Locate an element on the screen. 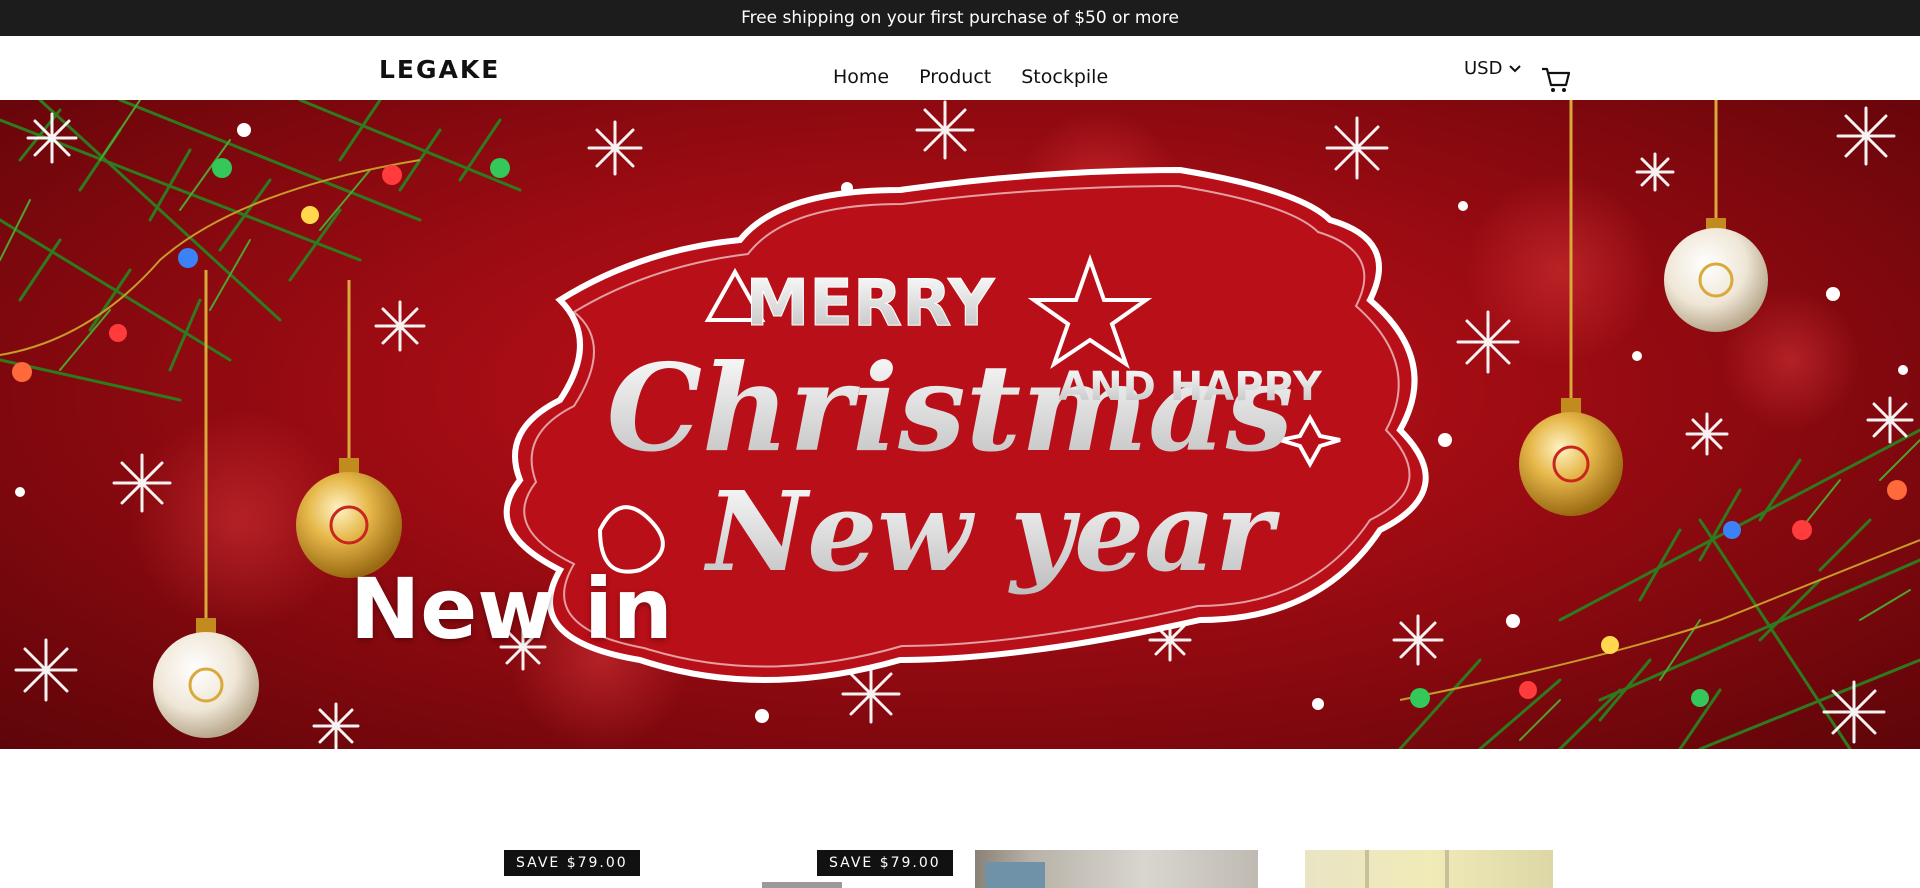  ornament-right-white is located at coordinates (1716, 216).